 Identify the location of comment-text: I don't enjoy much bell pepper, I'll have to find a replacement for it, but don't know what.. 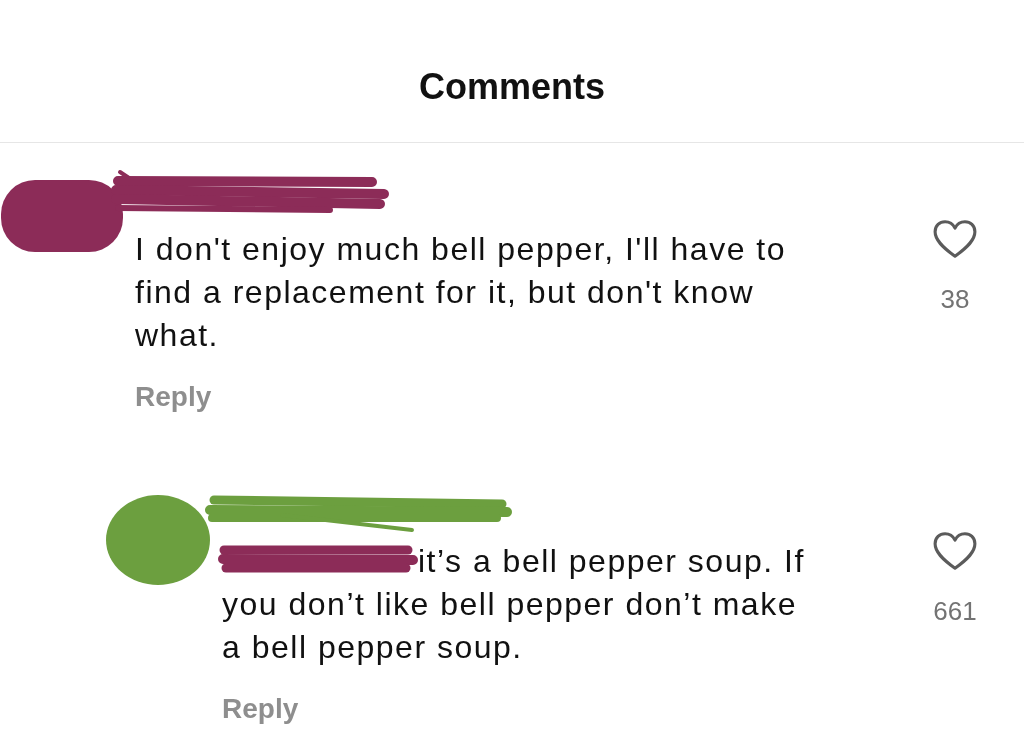
(461, 292).